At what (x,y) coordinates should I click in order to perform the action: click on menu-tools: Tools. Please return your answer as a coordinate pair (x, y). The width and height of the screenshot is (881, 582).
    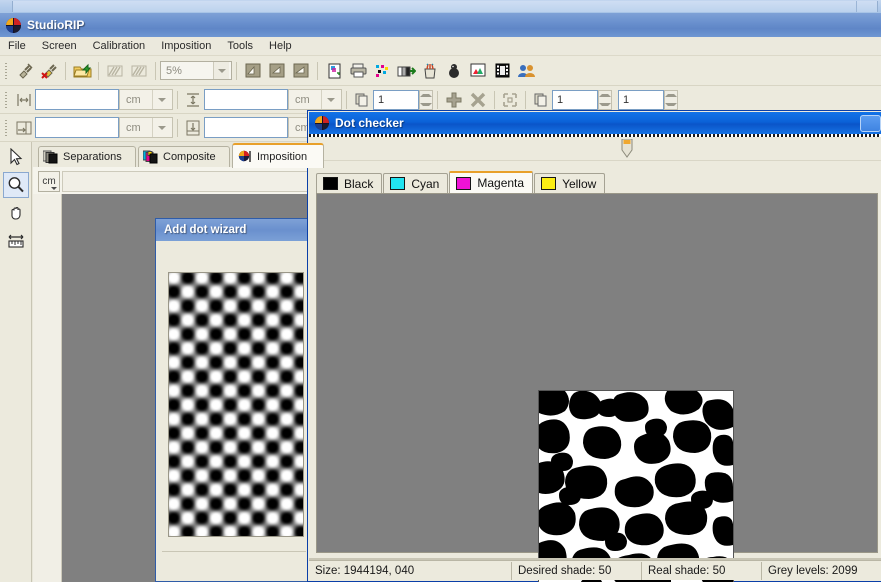
    Looking at the image, I should click on (240, 46).